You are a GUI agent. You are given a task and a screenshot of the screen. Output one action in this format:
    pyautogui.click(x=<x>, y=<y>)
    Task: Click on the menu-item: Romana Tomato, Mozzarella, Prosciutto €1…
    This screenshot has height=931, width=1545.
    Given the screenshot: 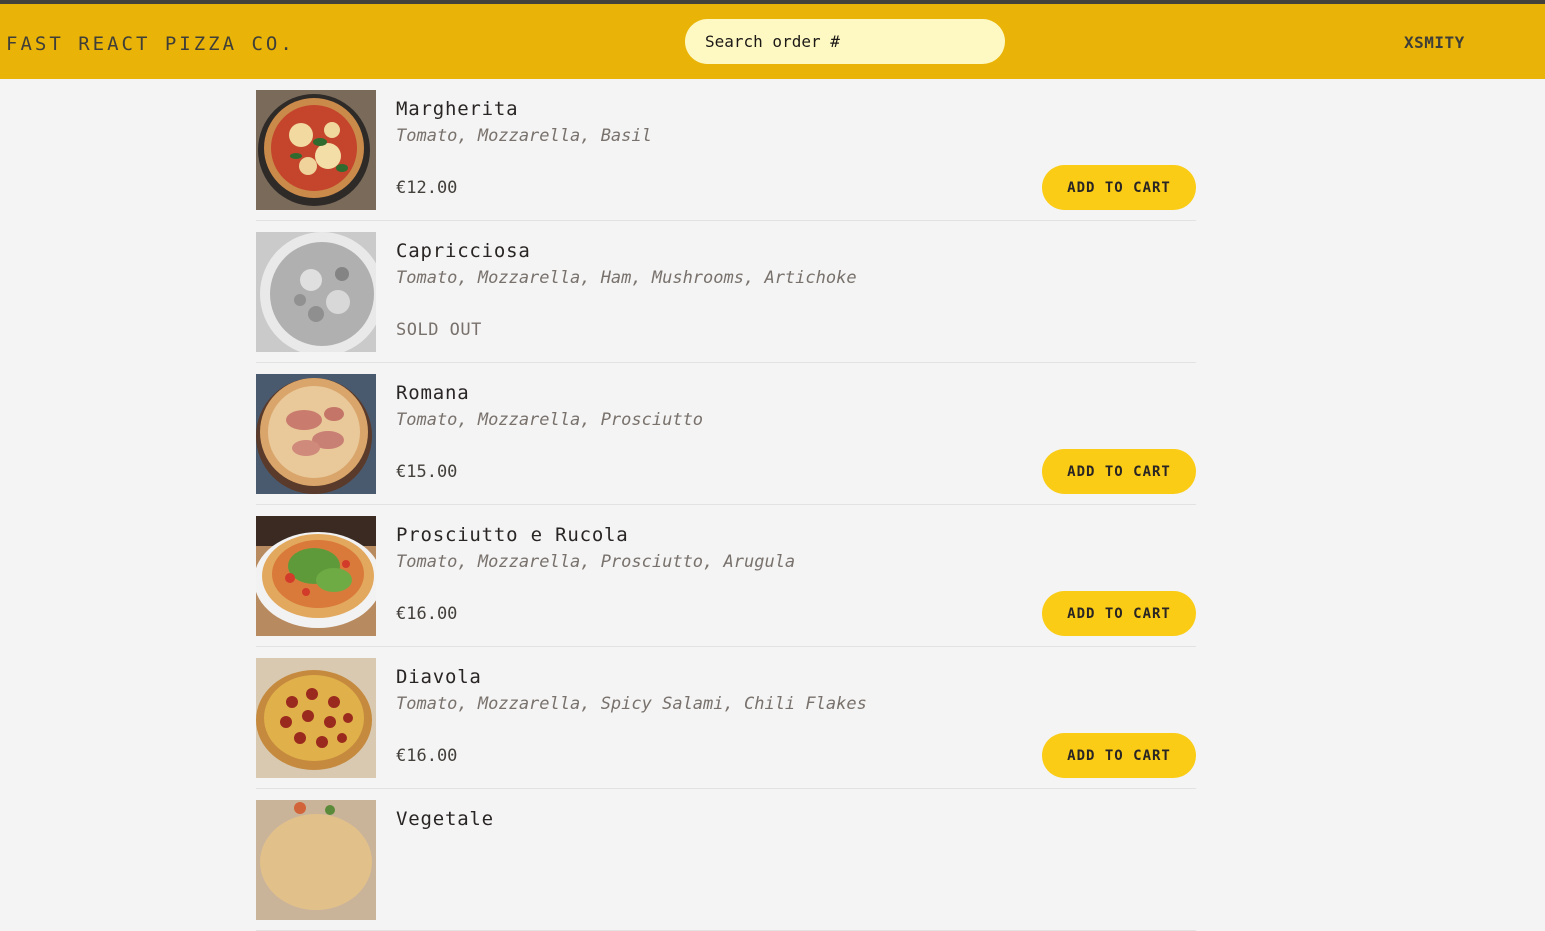 What is the action you would take?
    pyautogui.click(x=726, y=434)
    